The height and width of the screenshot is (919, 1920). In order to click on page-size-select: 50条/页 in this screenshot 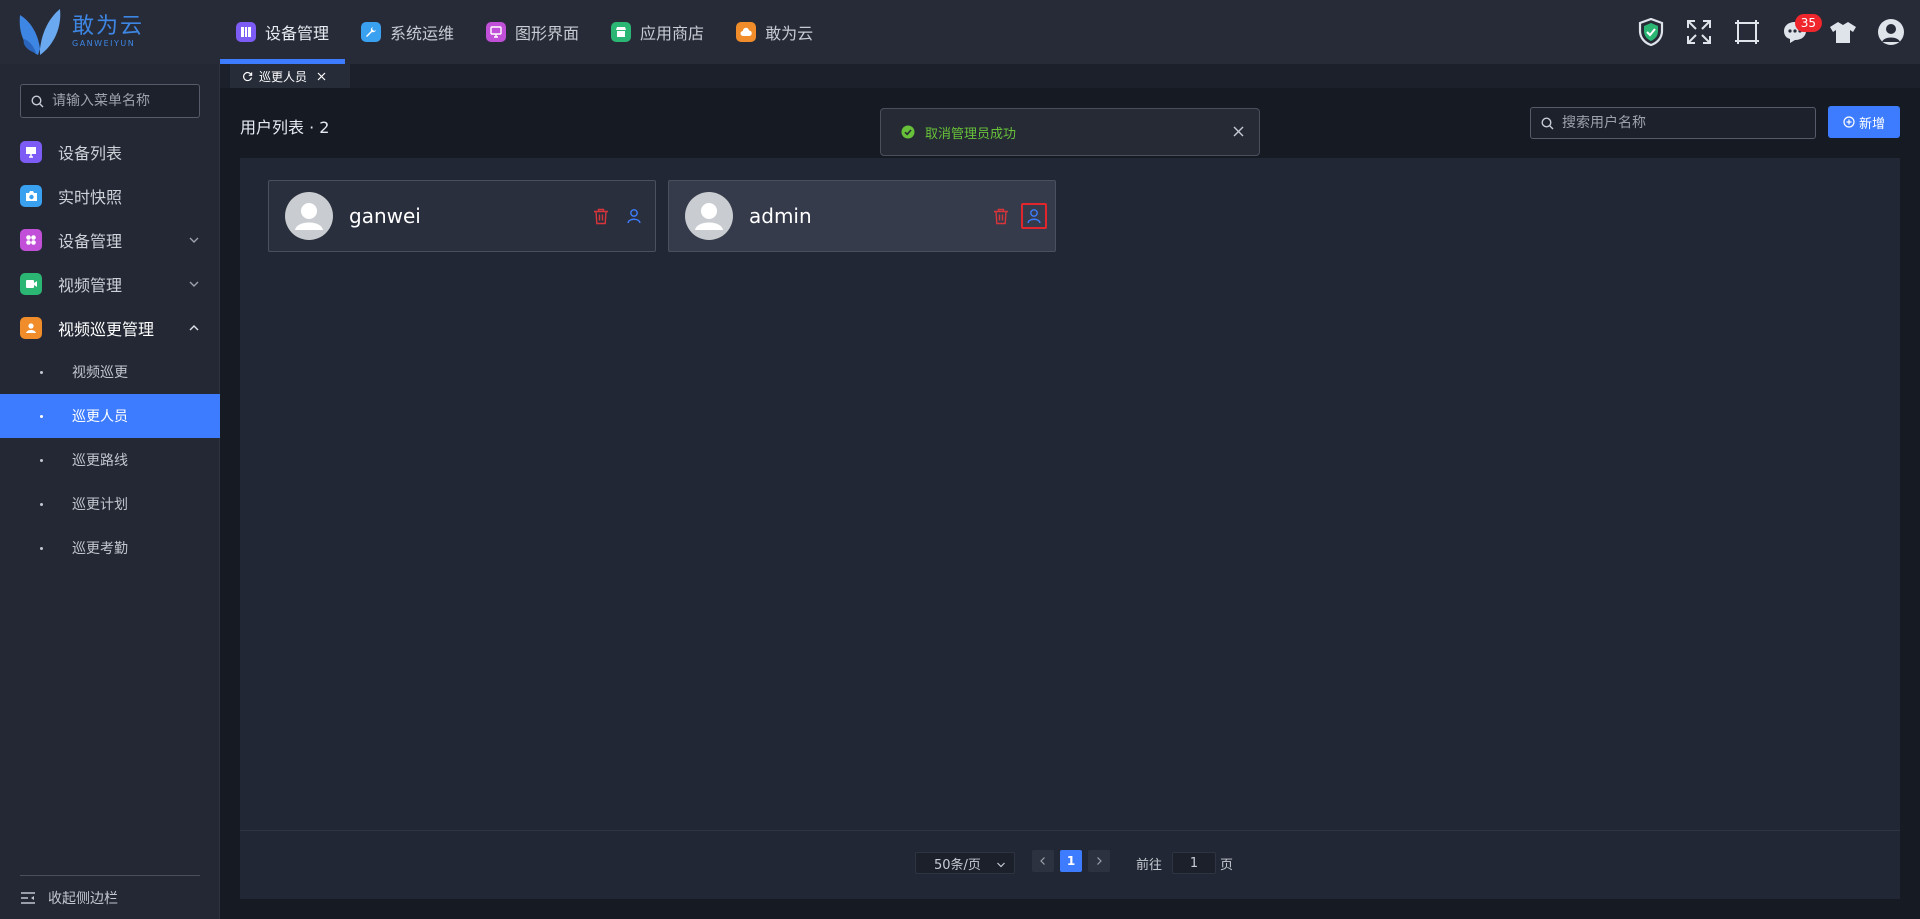, I will do `click(965, 863)`.